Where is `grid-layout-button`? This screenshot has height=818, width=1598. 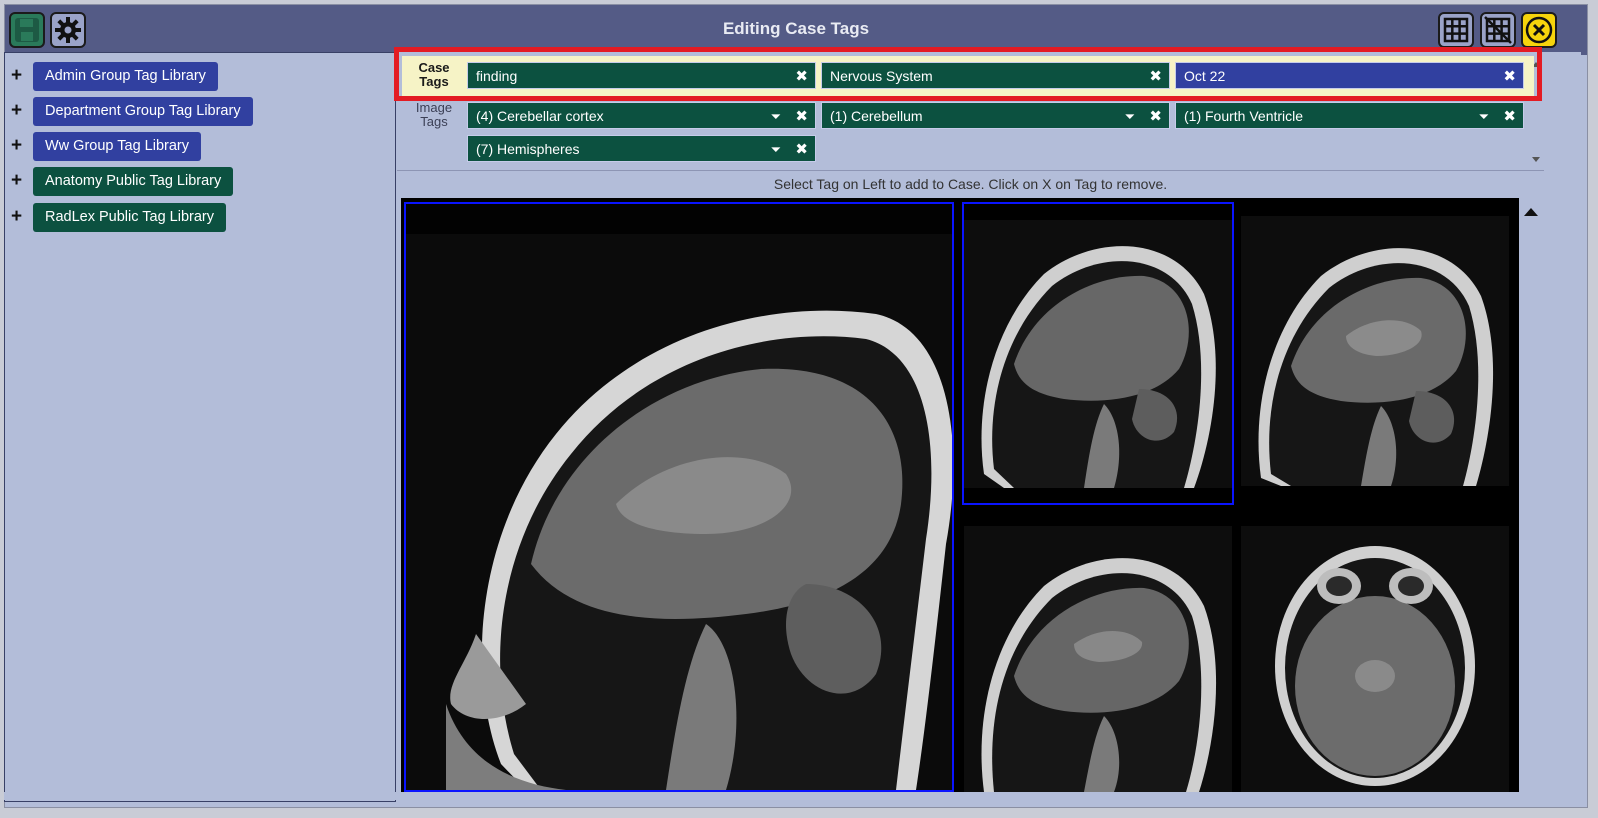 grid-layout-button is located at coordinates (1456, 30).